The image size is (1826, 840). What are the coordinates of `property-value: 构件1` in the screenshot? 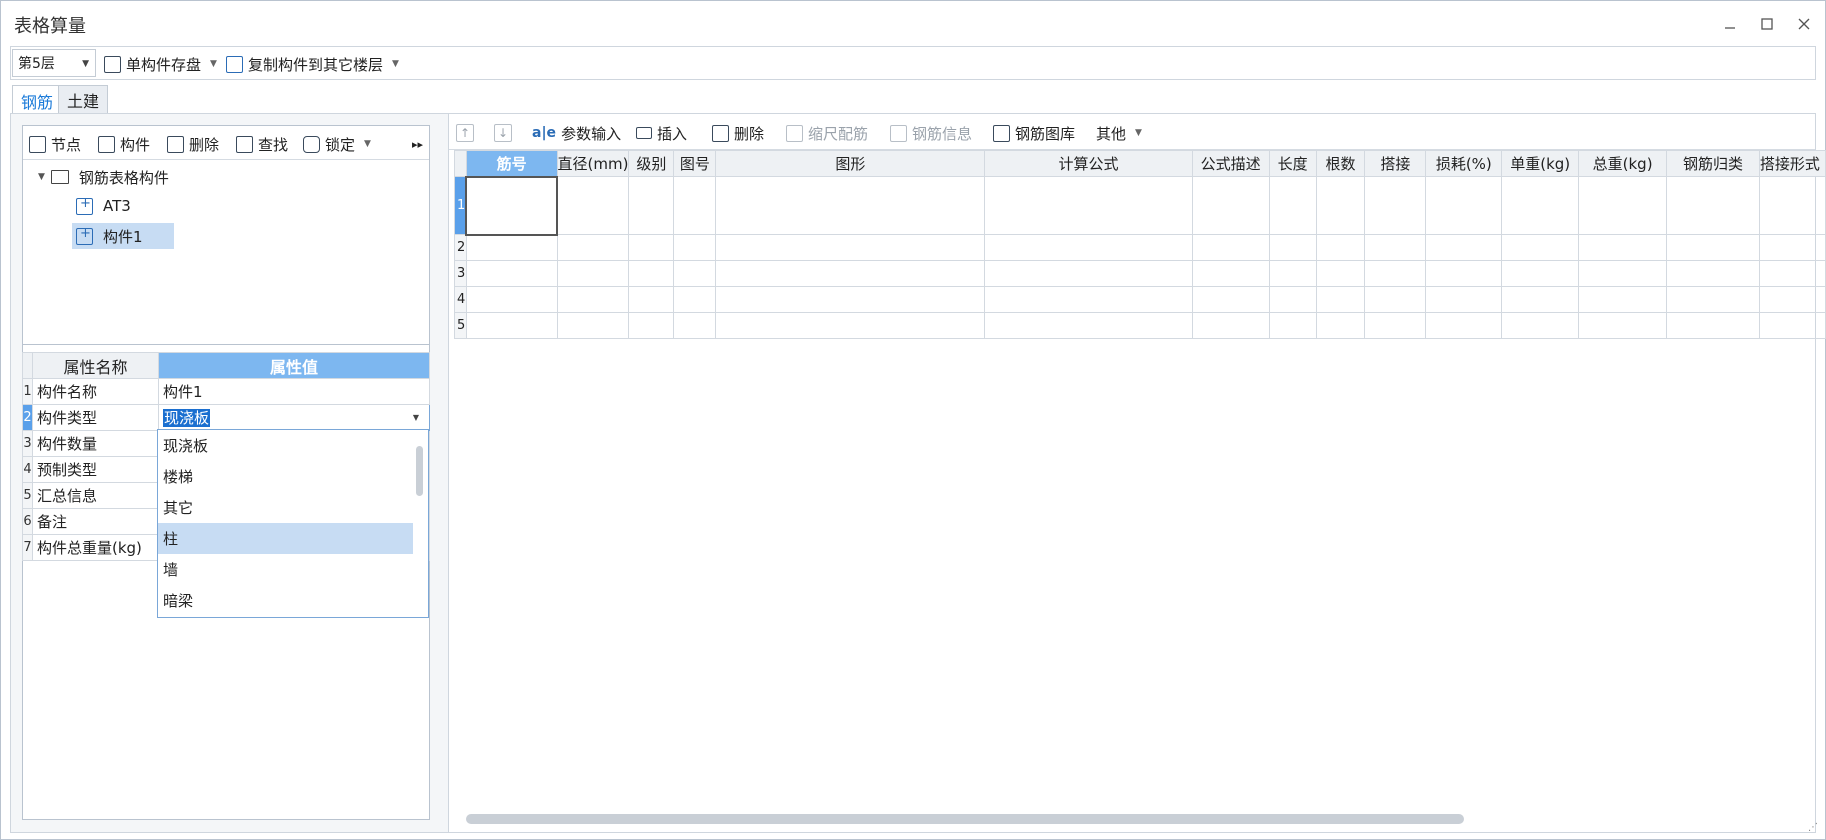 It's located at (294, 391).